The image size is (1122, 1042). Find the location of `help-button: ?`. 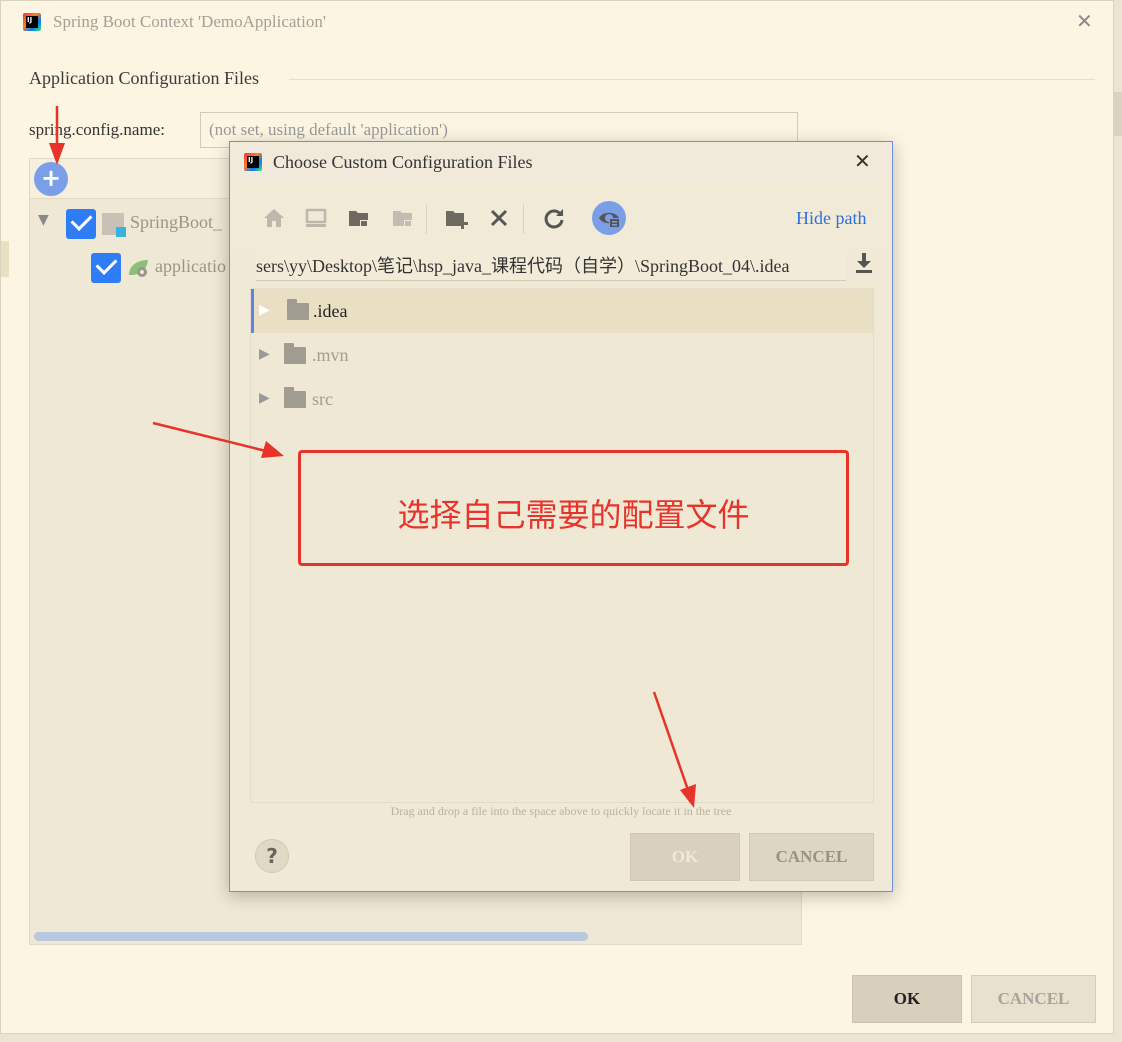

help-button: ? is located at coordinates (272, 856).